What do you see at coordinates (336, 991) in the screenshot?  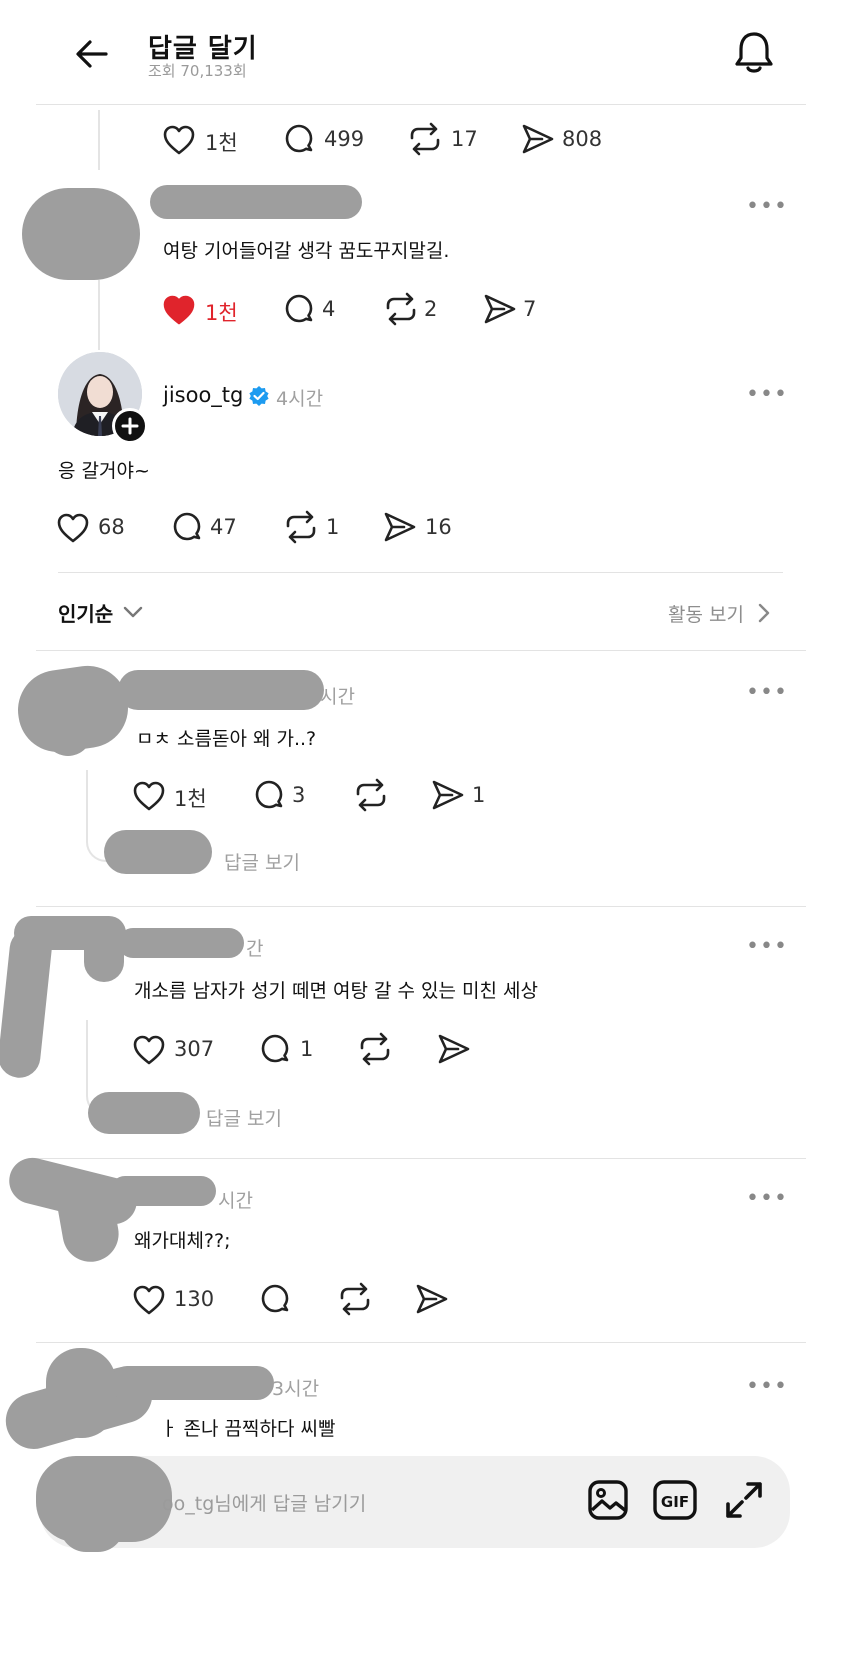 I see `reply-text: 개소름 남자가 성기 떼면 여탕 갈 수 있는 미친 세상` at bounding box center [336, 991].